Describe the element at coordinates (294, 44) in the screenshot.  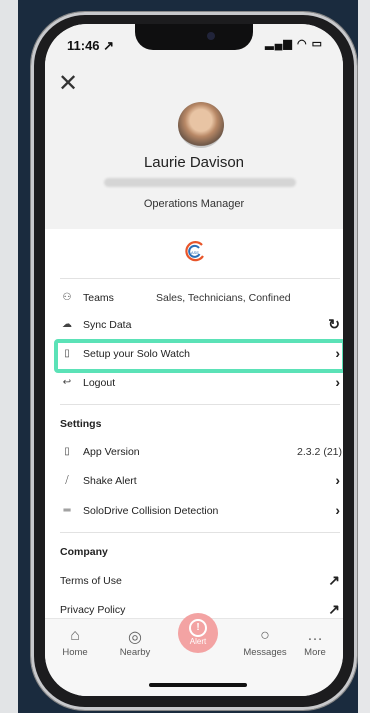
I see `status-icons: ▂▄▆ ◠ ▭` at that location.